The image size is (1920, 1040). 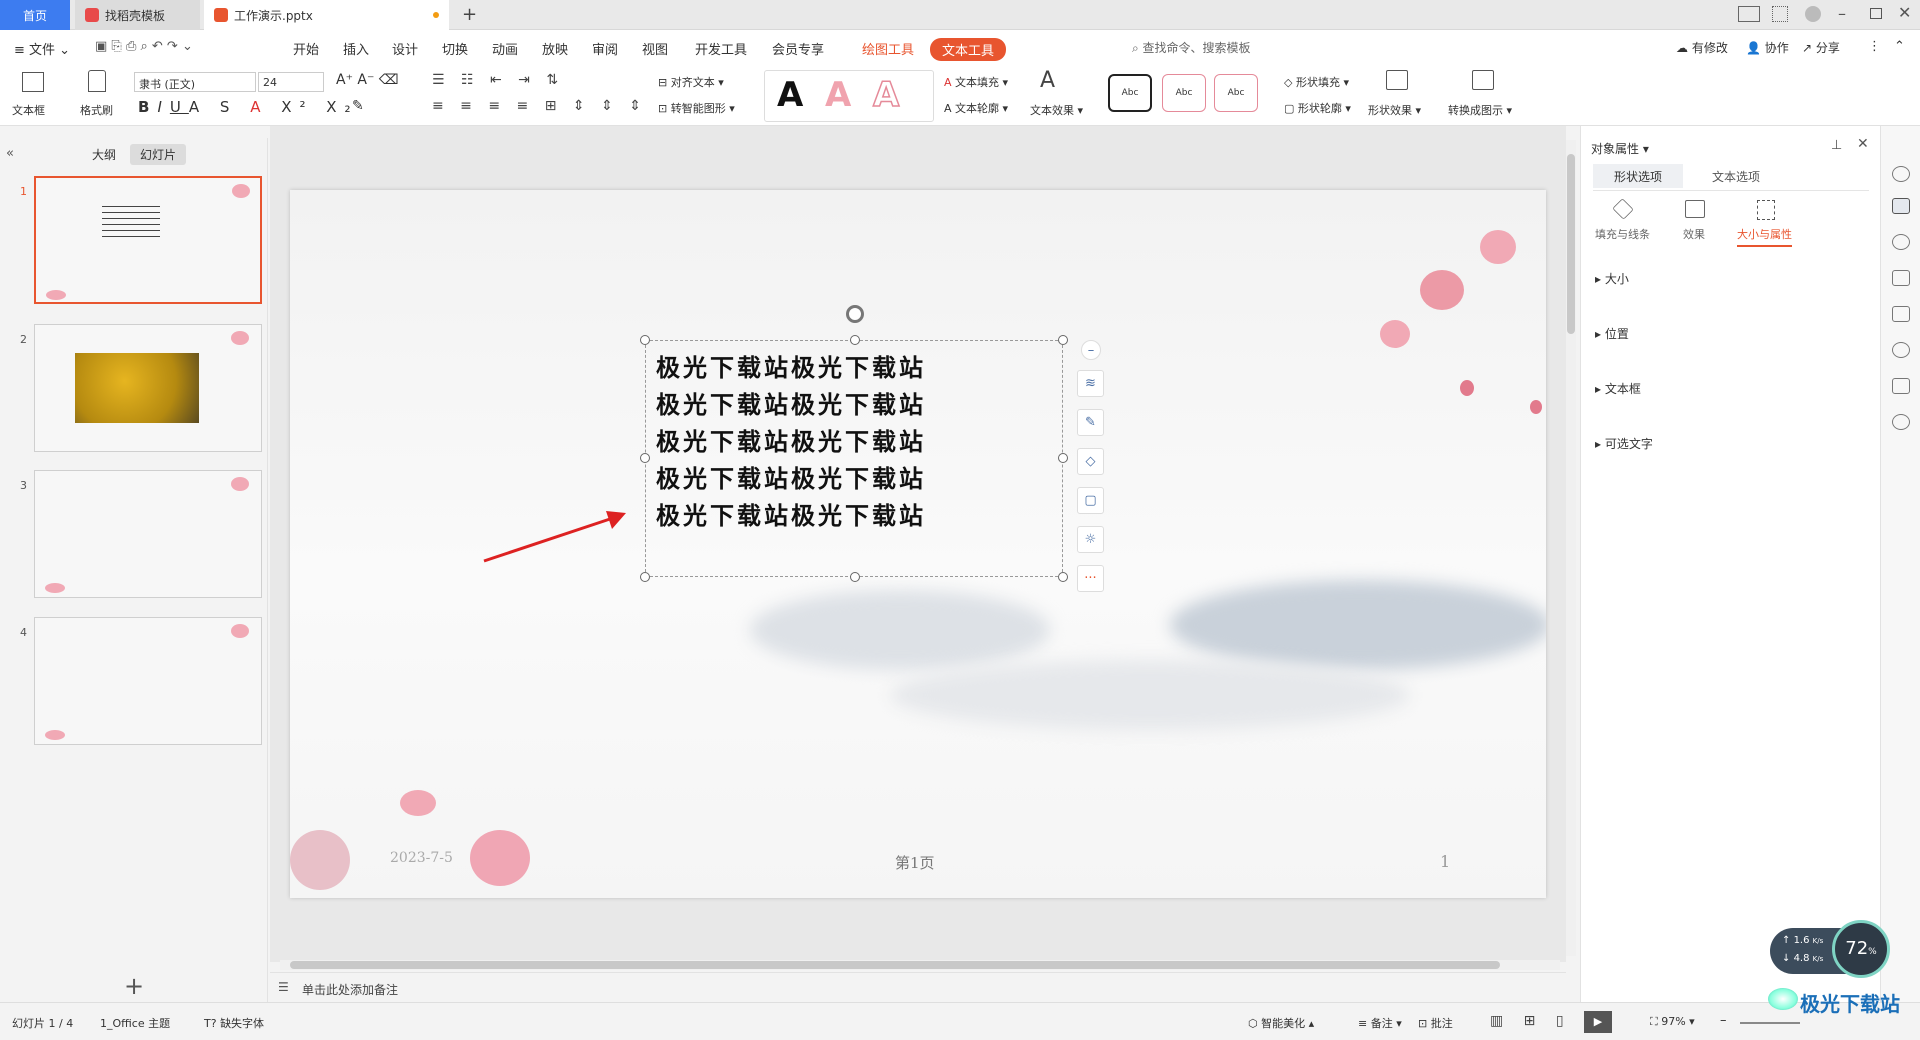 What do you see at coordinates (1236, 93) in the screenshot?
I see `shape-style-3: Abc` at bounding box center [1236, 93].